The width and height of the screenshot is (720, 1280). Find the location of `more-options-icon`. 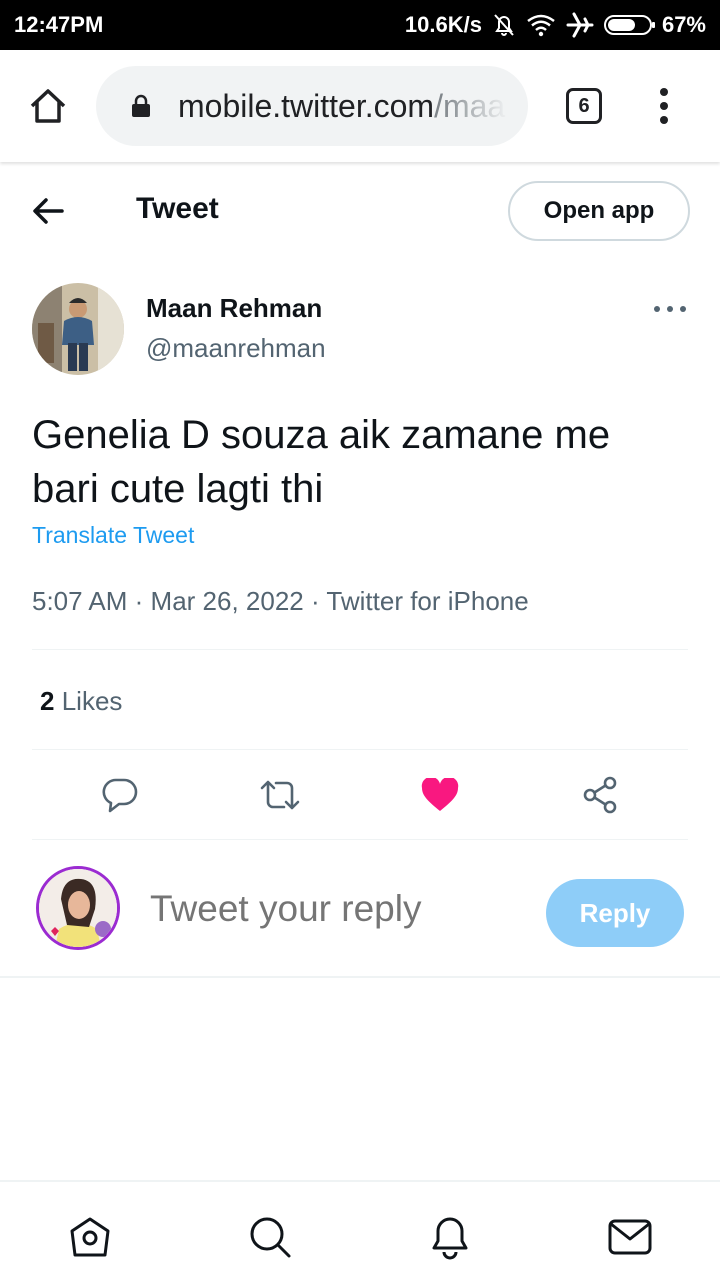

more-options-icon is located at coordinates (670, 309).